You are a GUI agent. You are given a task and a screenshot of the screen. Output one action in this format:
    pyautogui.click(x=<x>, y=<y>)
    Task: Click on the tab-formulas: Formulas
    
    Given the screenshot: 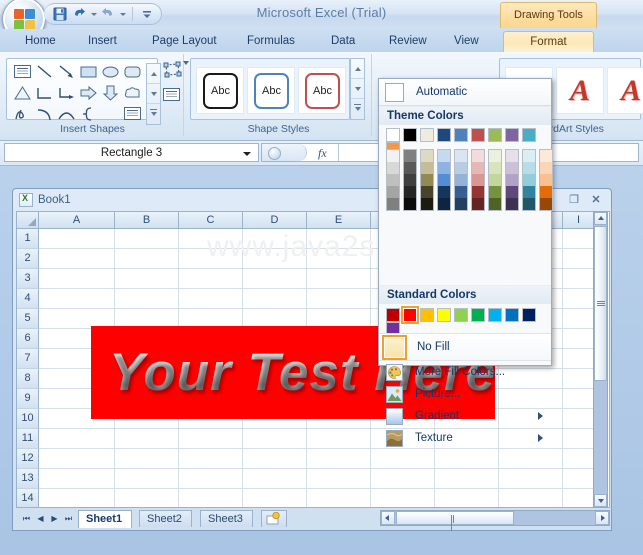 What is the action you would take?
    pyautogui.click(x=271, y=41)
    